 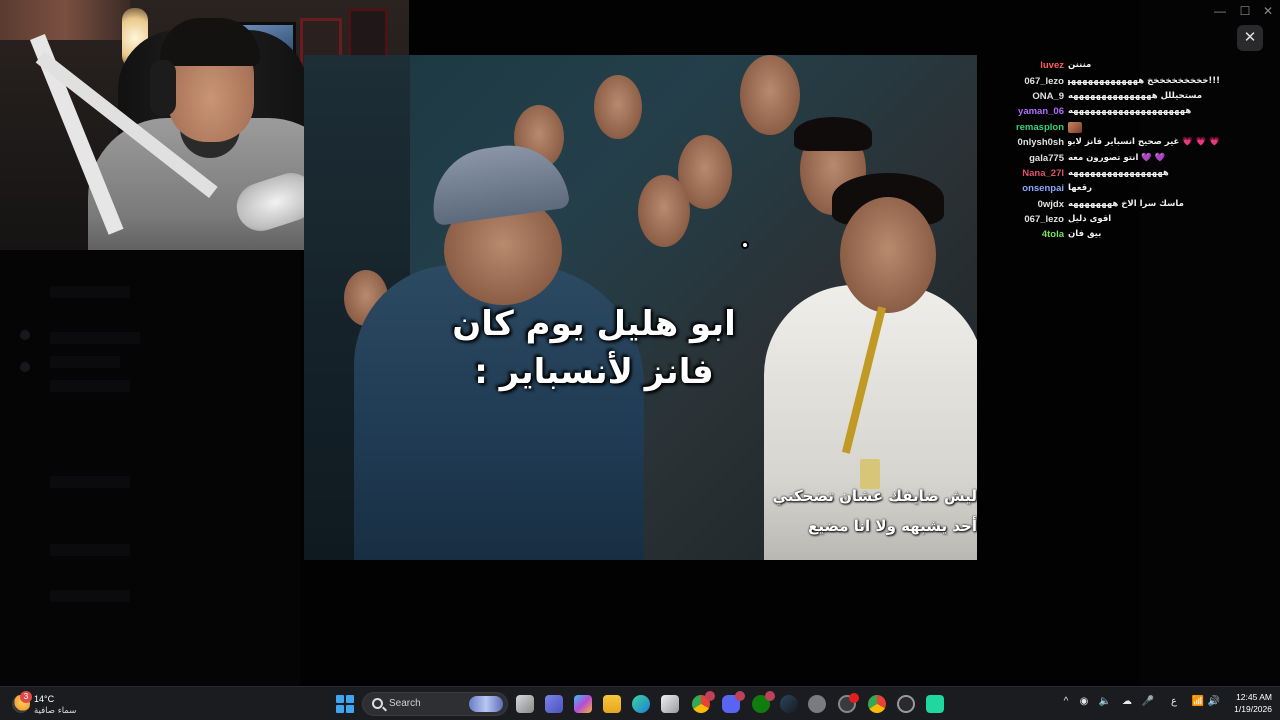 I want to click on weather-widget: 3 14°C سماء صافية, so click(x=57, y=704).